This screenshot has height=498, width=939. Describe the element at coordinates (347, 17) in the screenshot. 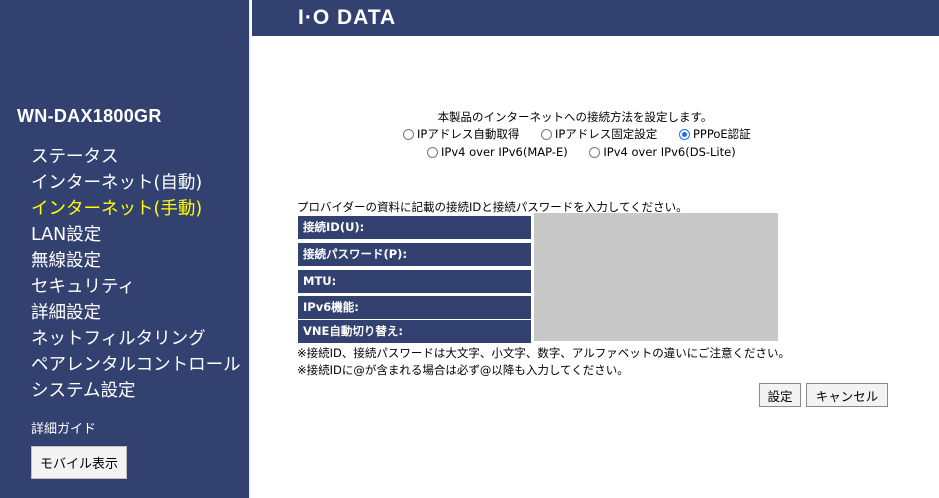

I see `brand-logo: I·O DATA` at that location.